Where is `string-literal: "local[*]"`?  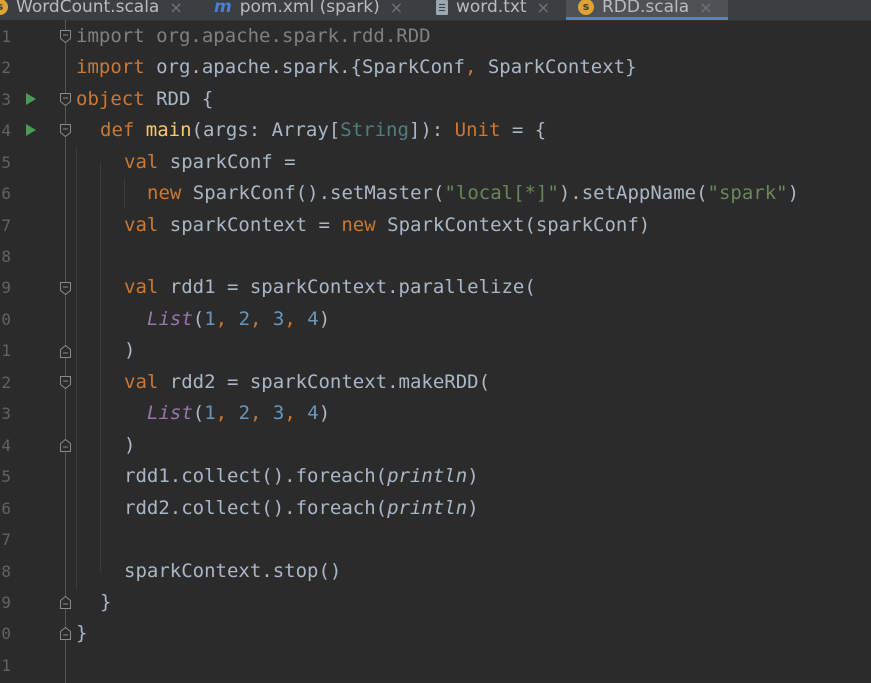
string-literal: "local[*]" is located at coordinates (501, 193).